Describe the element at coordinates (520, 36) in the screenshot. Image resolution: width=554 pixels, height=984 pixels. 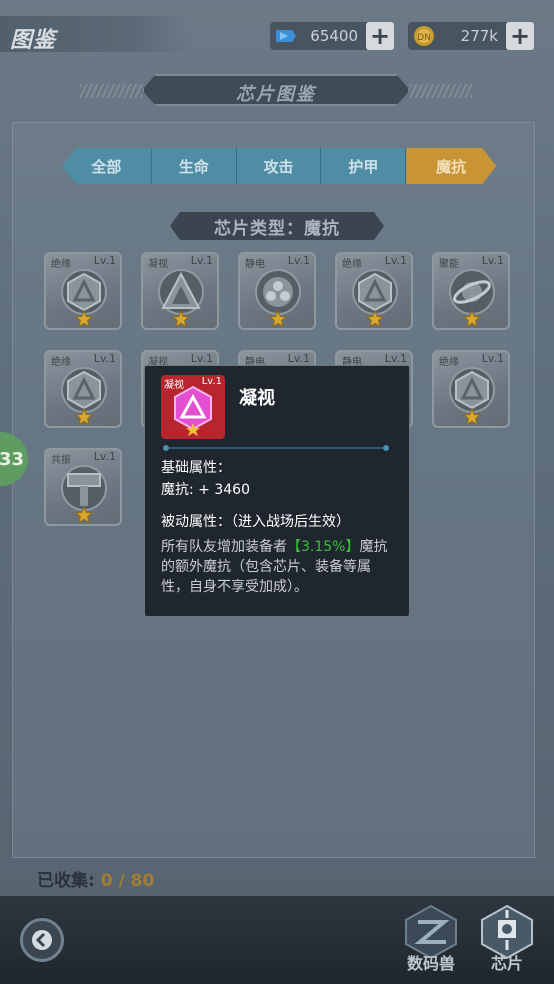
I see `add-coin-button: +` at that location.